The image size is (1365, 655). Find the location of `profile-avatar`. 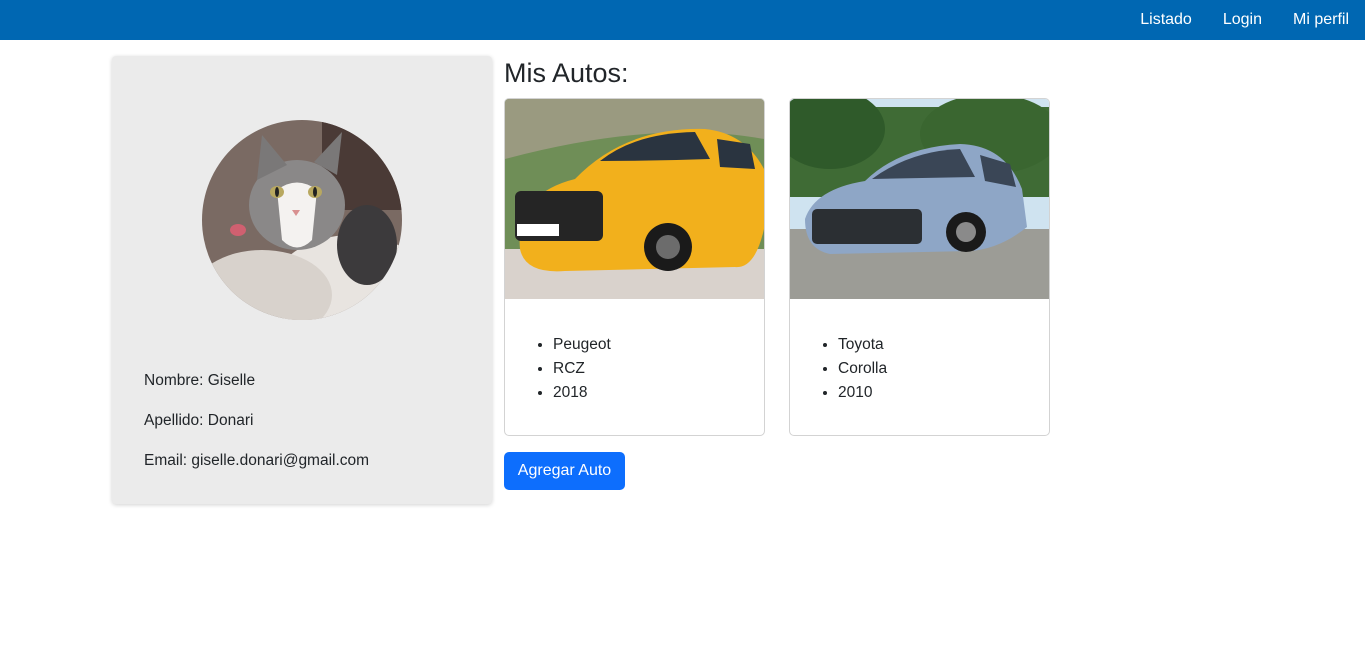

profile-avatar is located at coordinates (302, 220).